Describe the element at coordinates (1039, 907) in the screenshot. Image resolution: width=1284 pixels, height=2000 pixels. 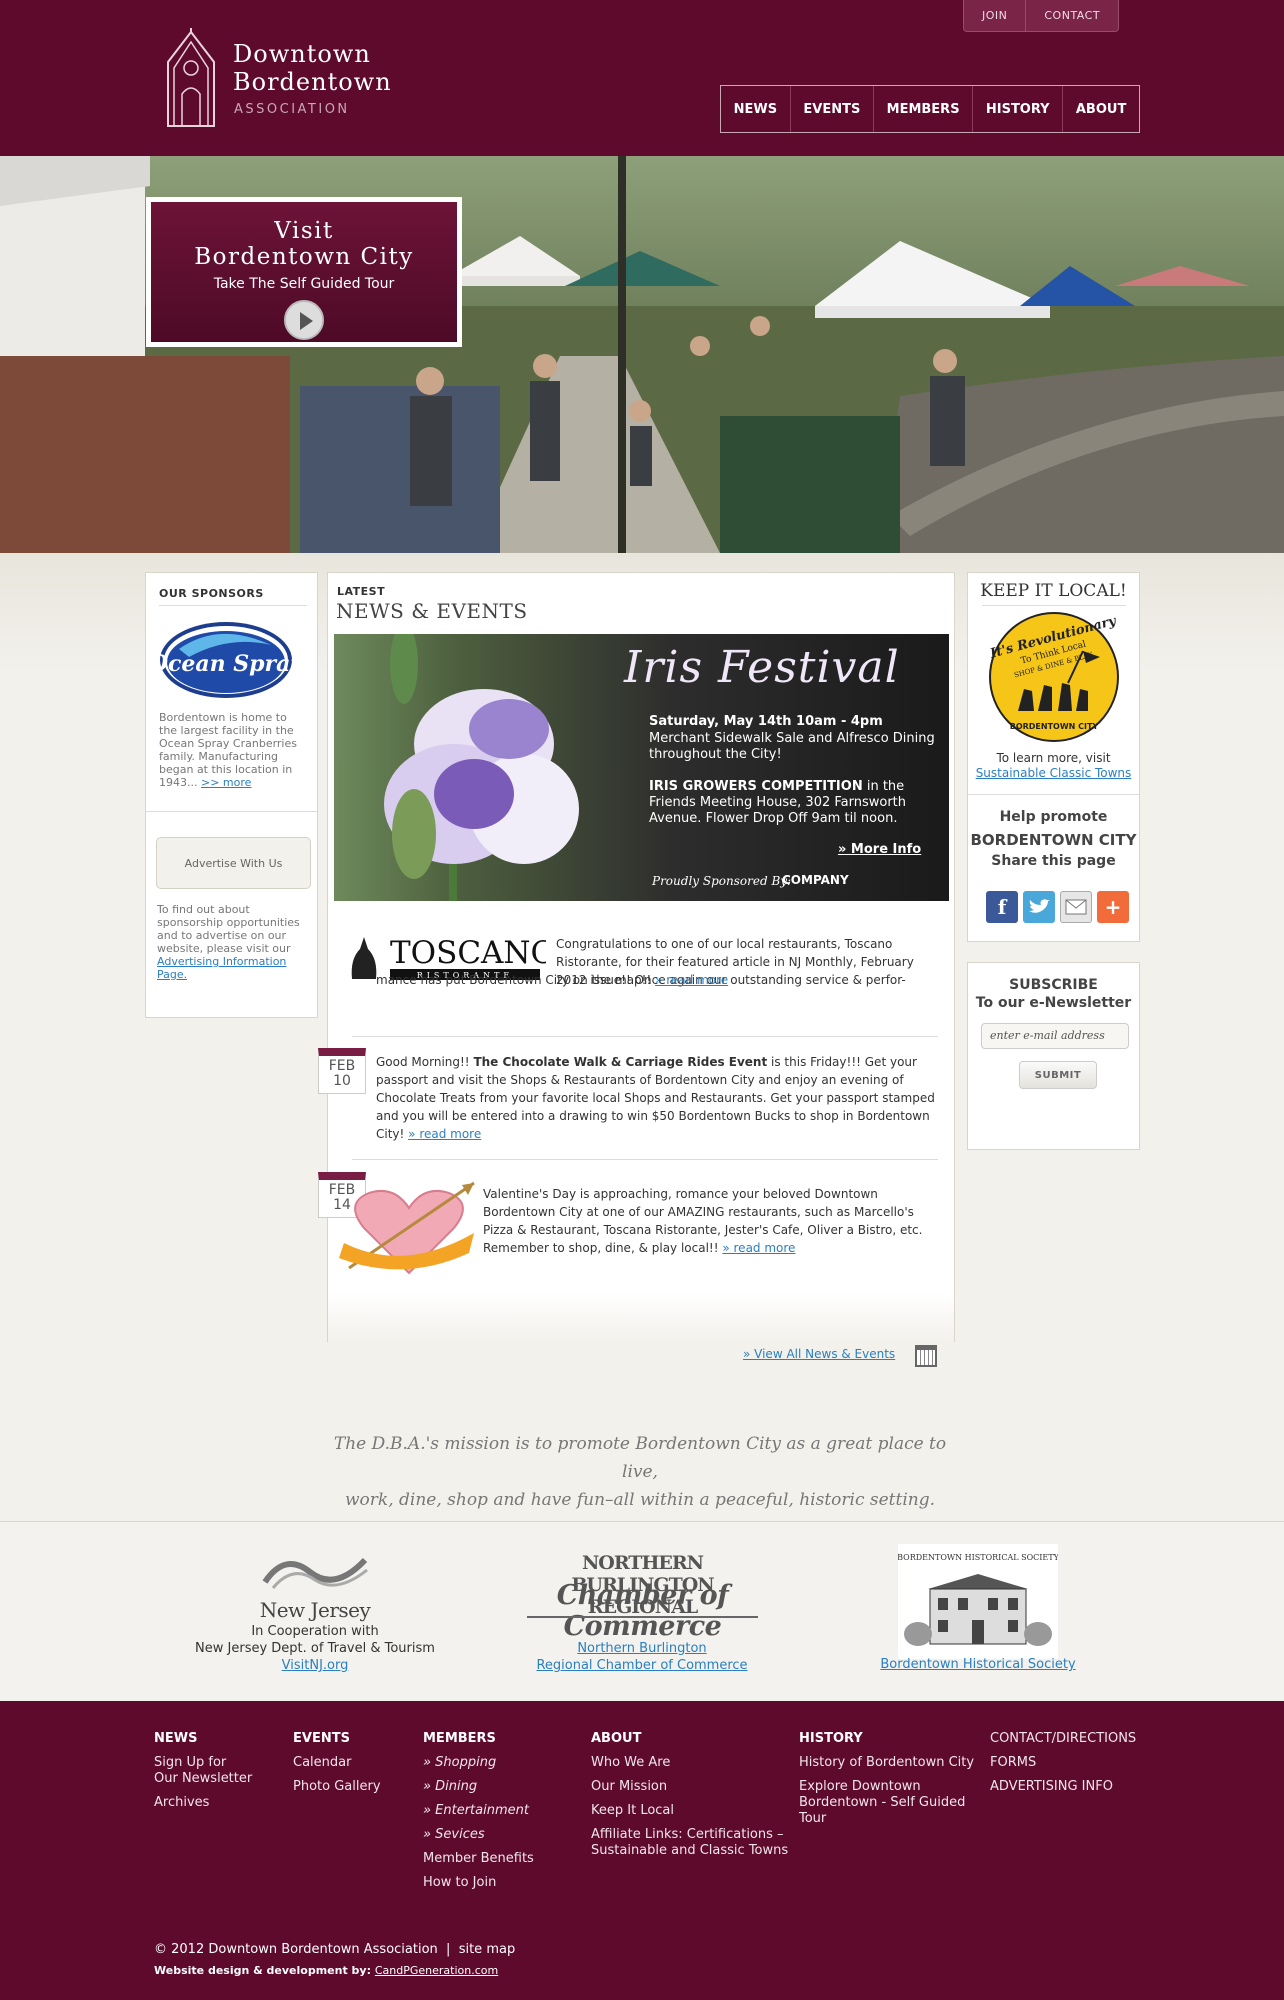
I see `twitter-icon` at that location.